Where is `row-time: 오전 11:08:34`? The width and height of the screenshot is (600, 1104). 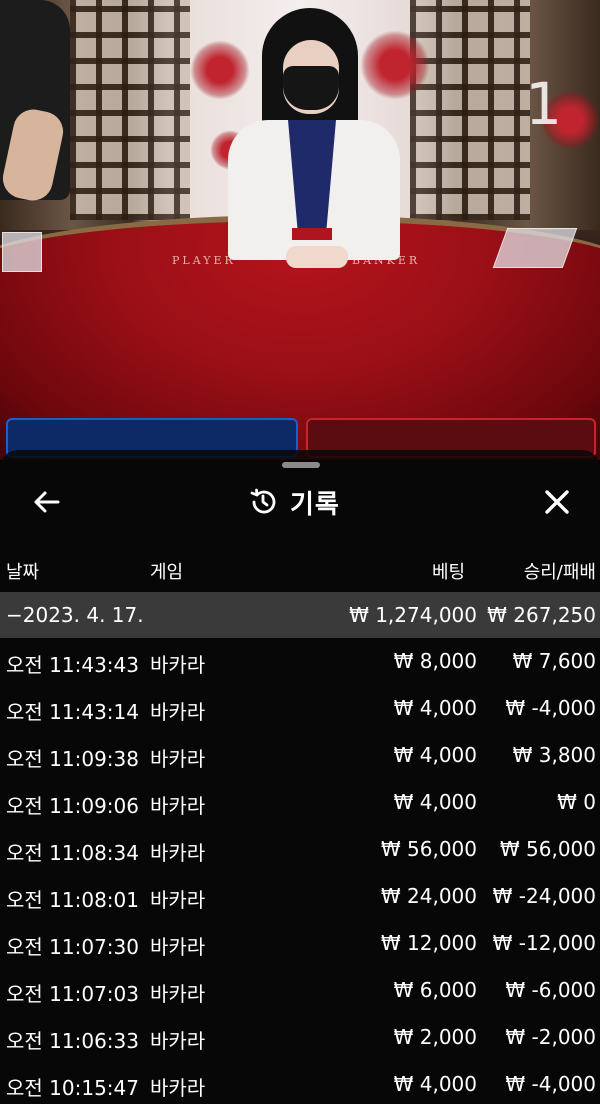
row-time: 오전 11:08:34 is located at coordinates (72, 853).